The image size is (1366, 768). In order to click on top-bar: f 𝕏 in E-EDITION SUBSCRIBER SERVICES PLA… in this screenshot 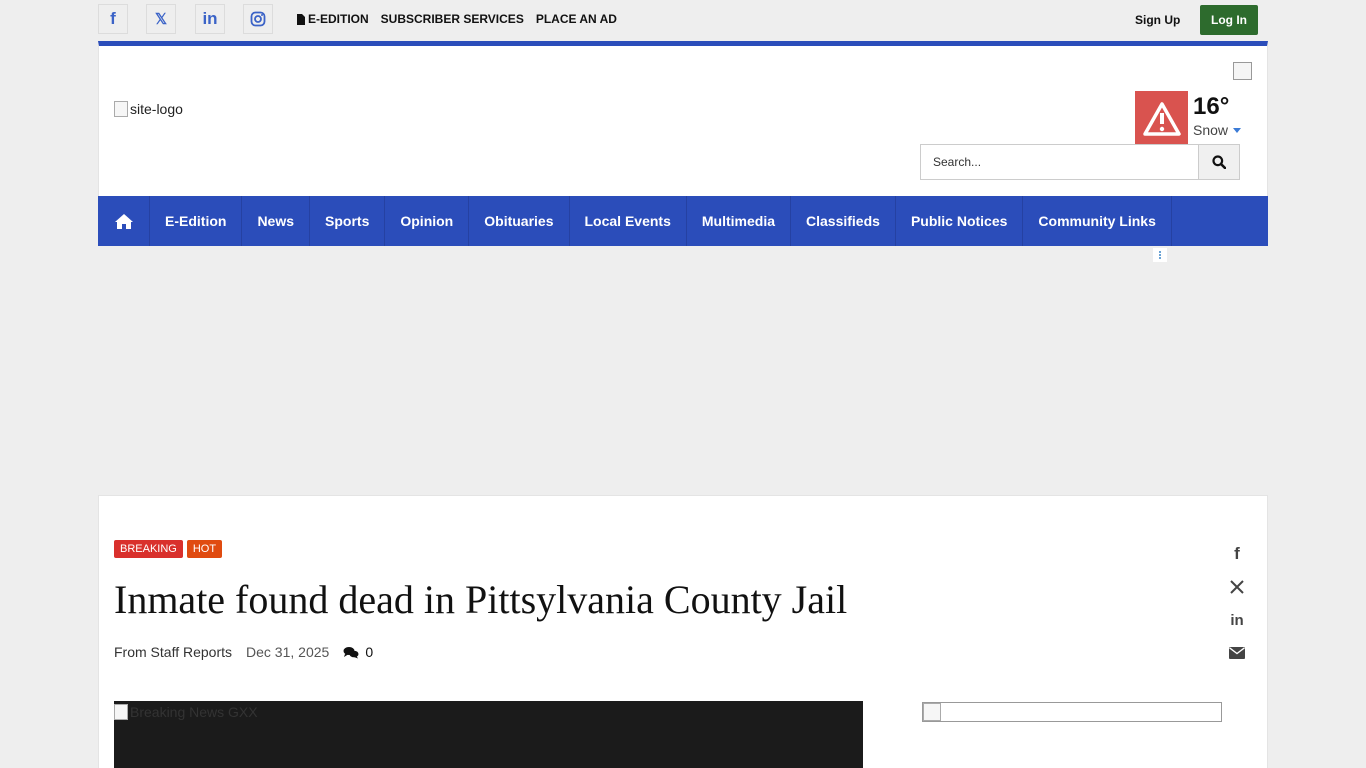, I will do `click(683, 20)`.